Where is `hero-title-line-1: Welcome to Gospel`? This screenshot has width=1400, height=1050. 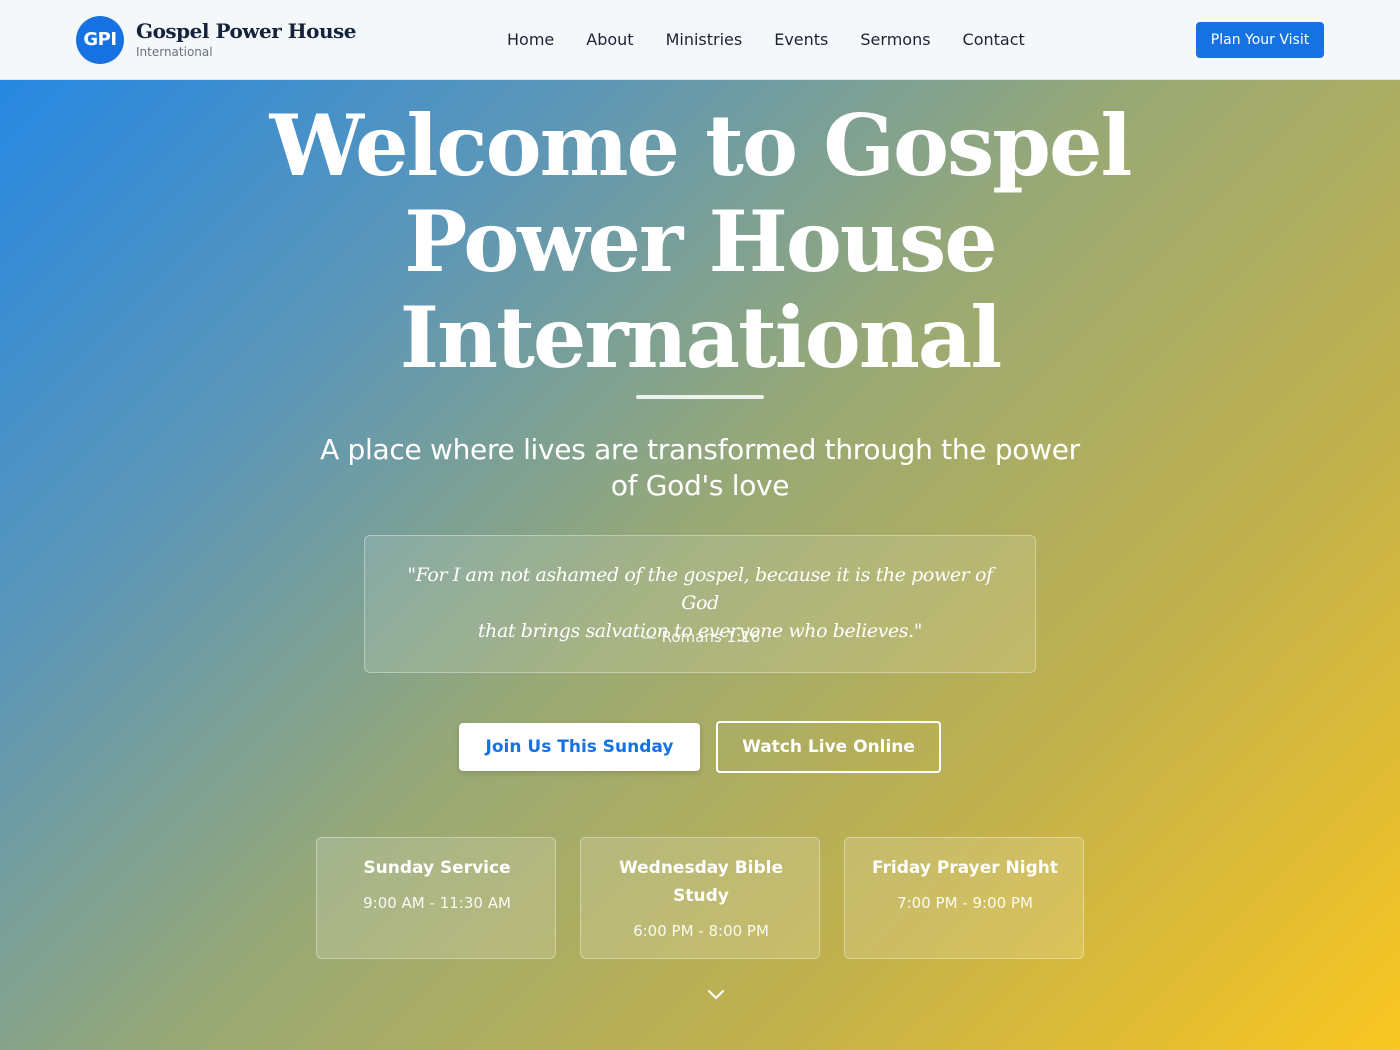
hero-title-line-1: Welcome to Gospel is located at coordinates (701, 145).